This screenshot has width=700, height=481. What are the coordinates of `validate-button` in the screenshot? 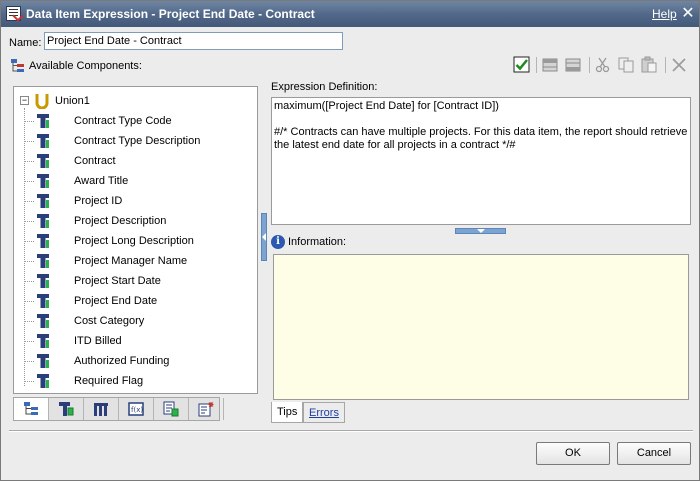 It's located at (522, 65).